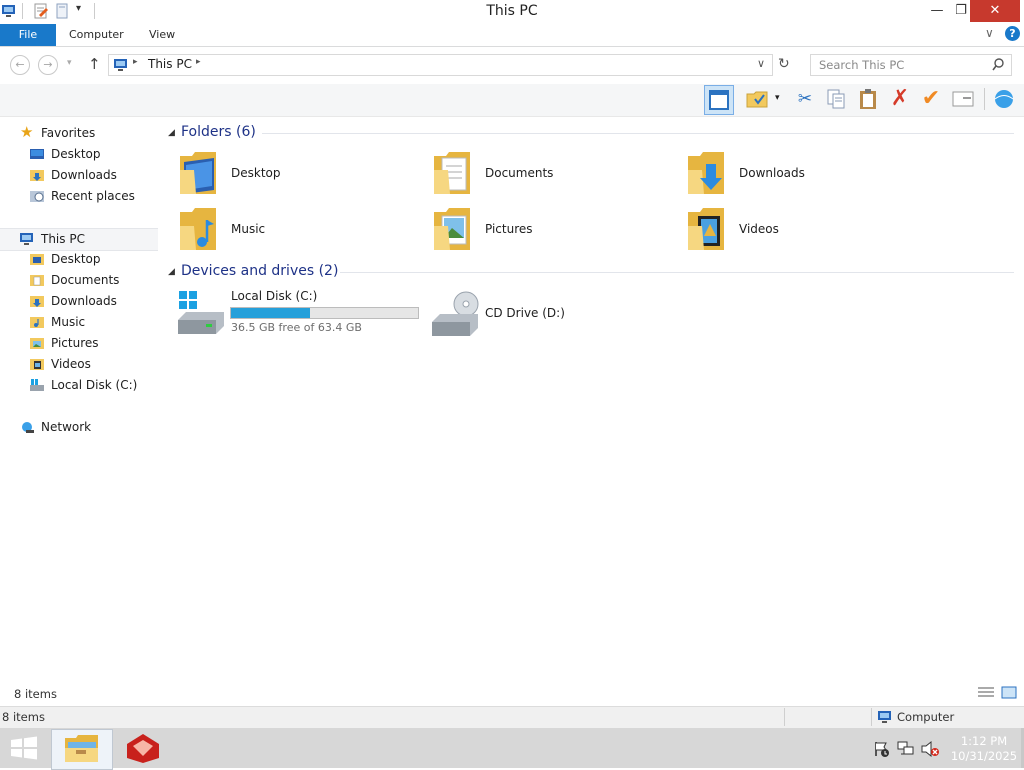 This screenshot has height=770, width=1024. I want to click on properties-button, so click(963, 99).